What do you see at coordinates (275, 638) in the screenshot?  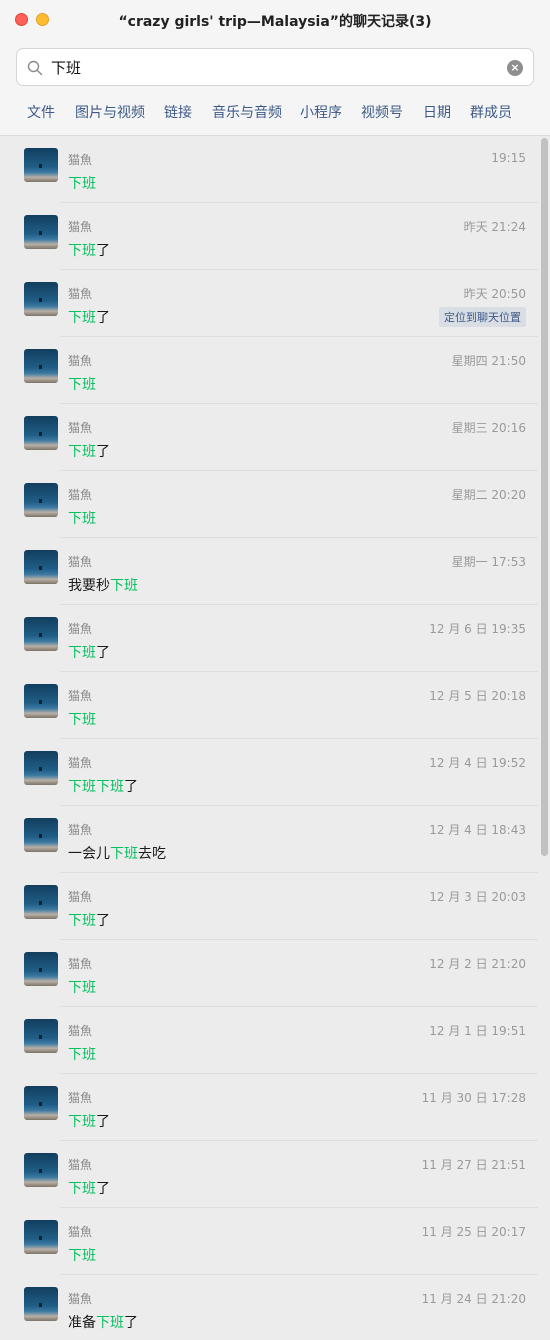 I see `list-item: 猫魚 12 月 6 日 19:35 下班了` at bounding box center [275, 638].